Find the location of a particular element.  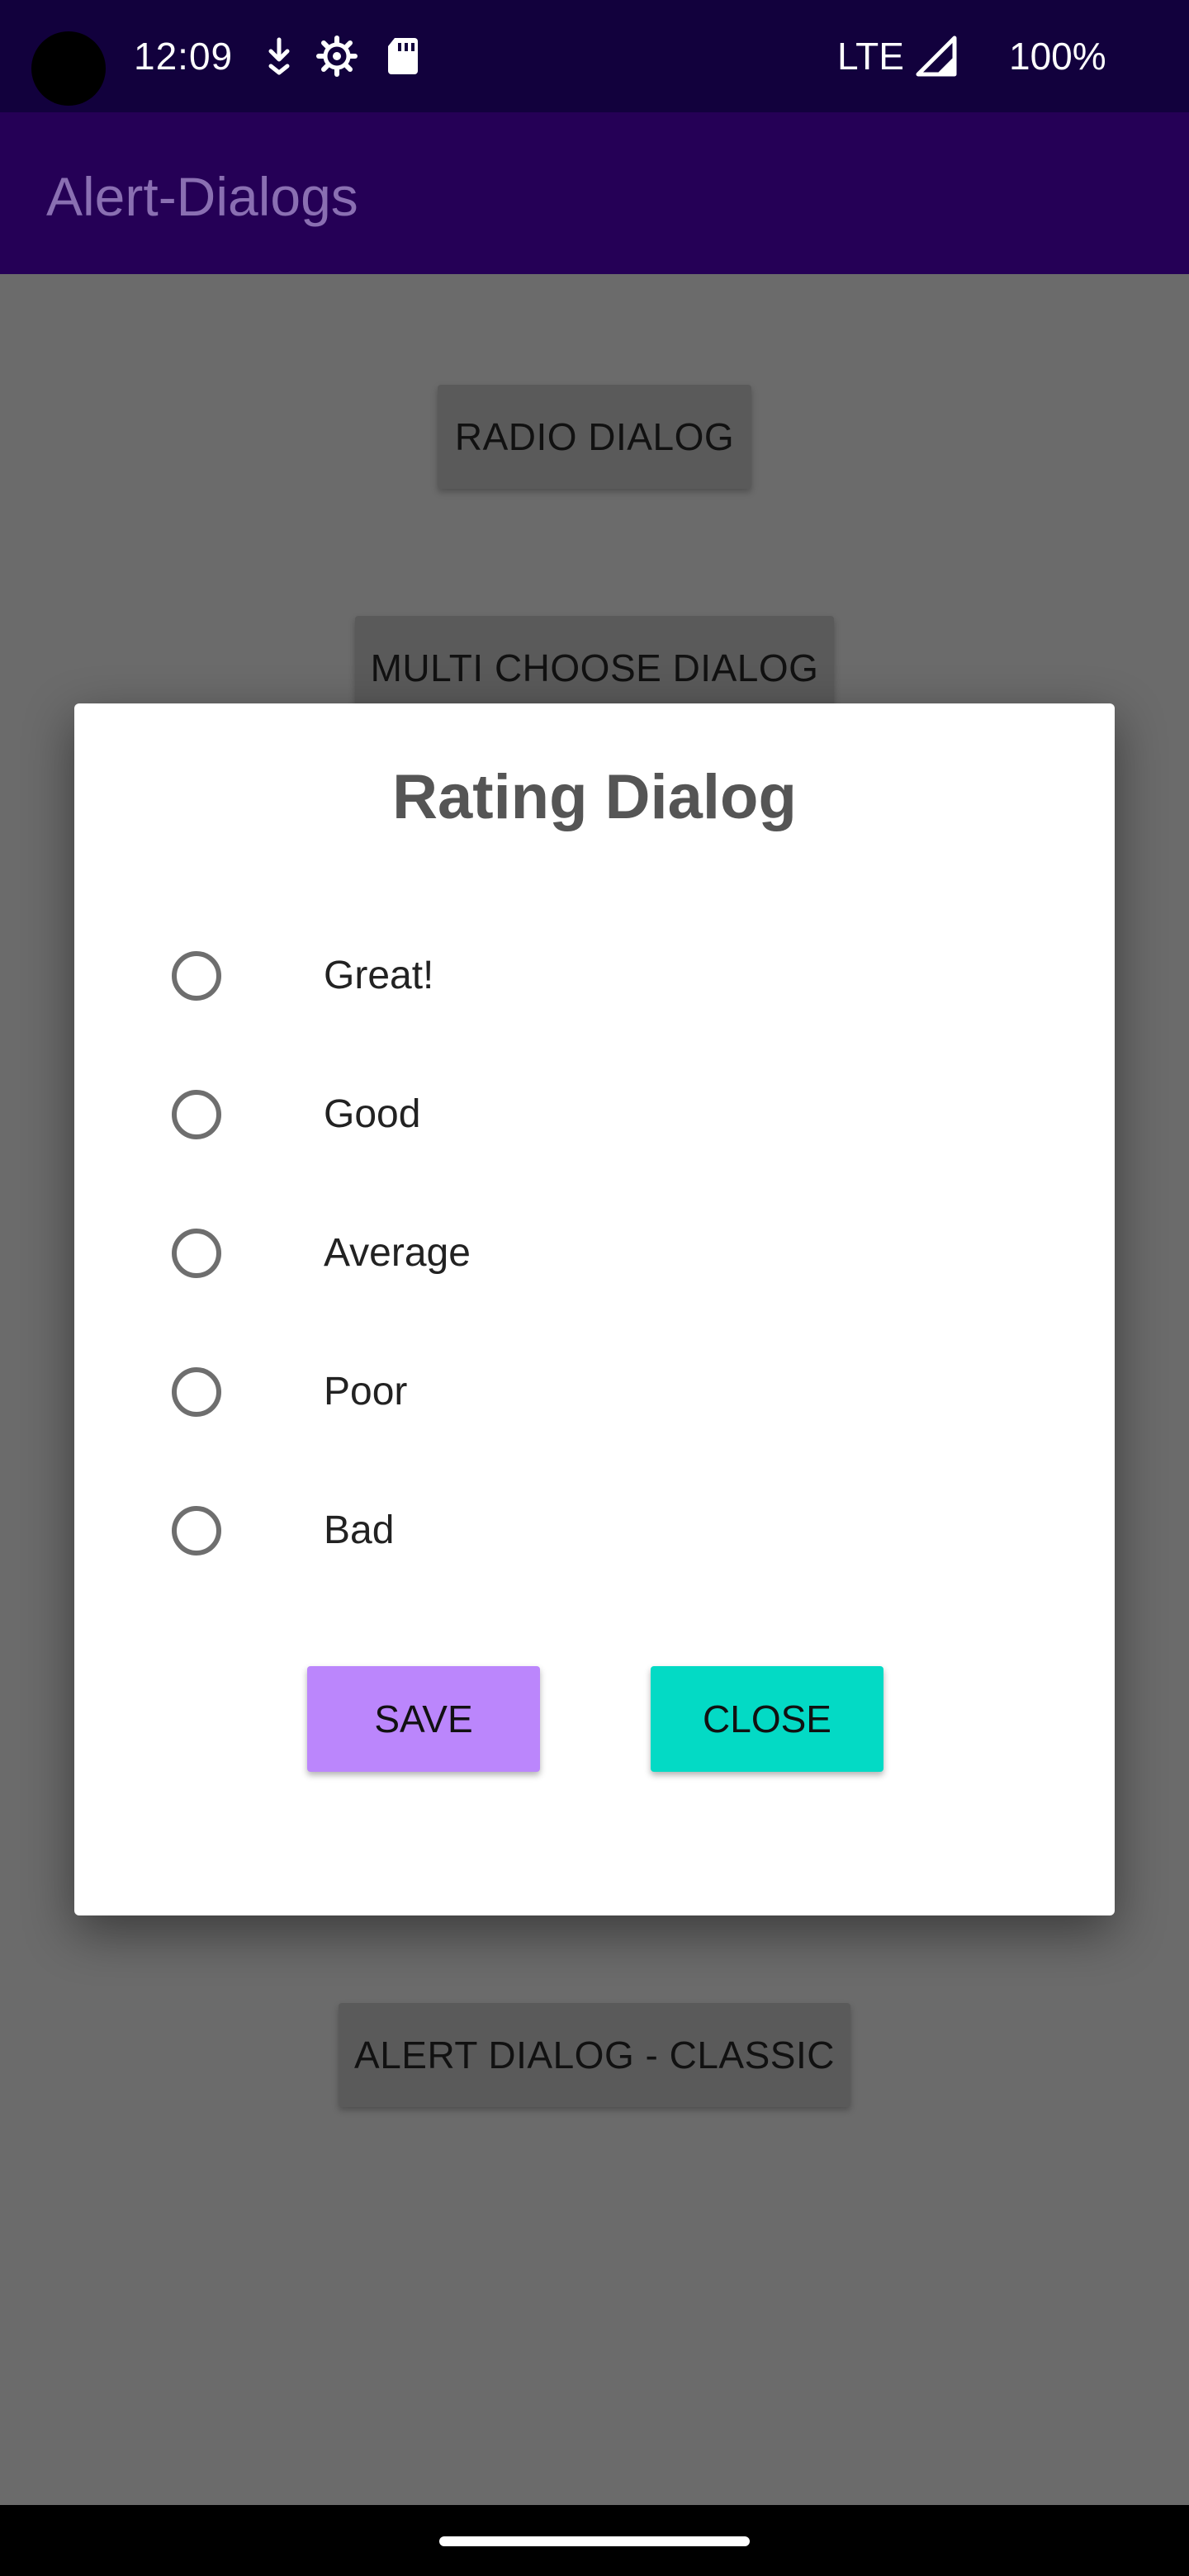

navigation-bar is located at coordinates (594, 2540).